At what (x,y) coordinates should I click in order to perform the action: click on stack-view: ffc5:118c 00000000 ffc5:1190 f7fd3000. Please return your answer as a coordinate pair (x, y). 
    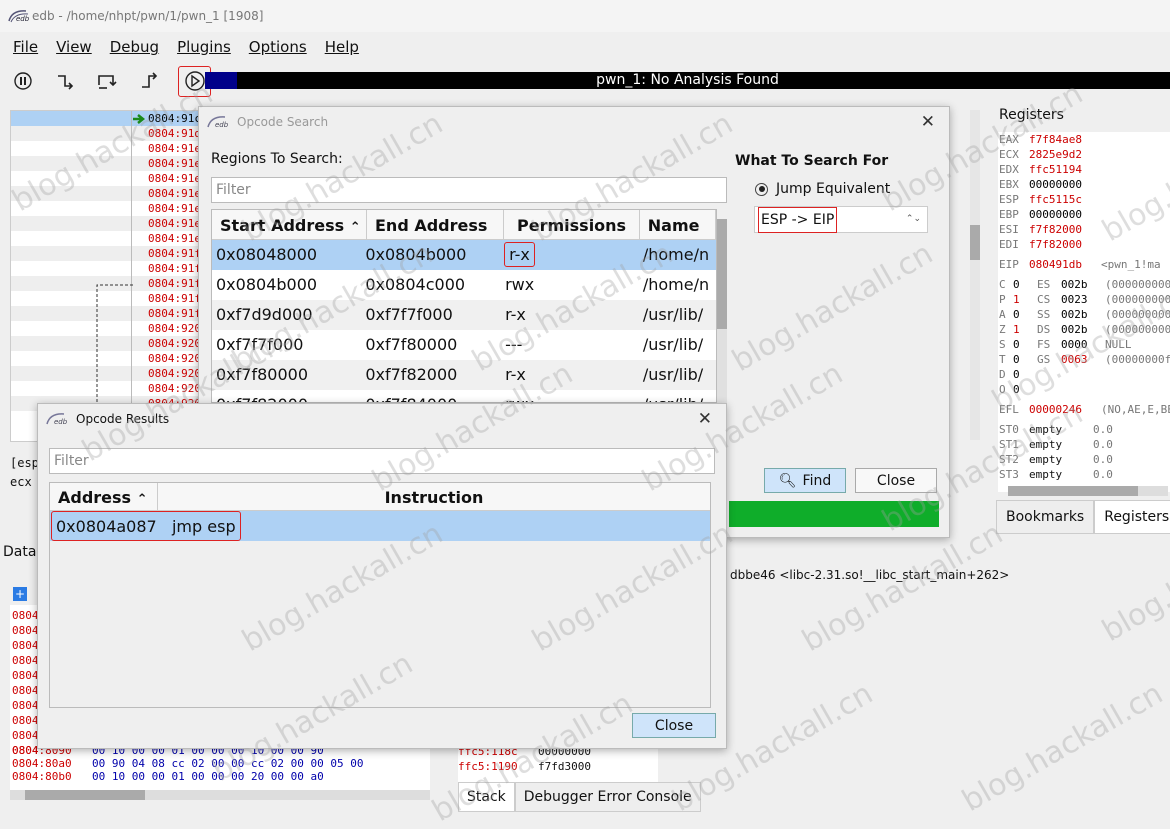
    Looking at the image, I should click on (558, 765).